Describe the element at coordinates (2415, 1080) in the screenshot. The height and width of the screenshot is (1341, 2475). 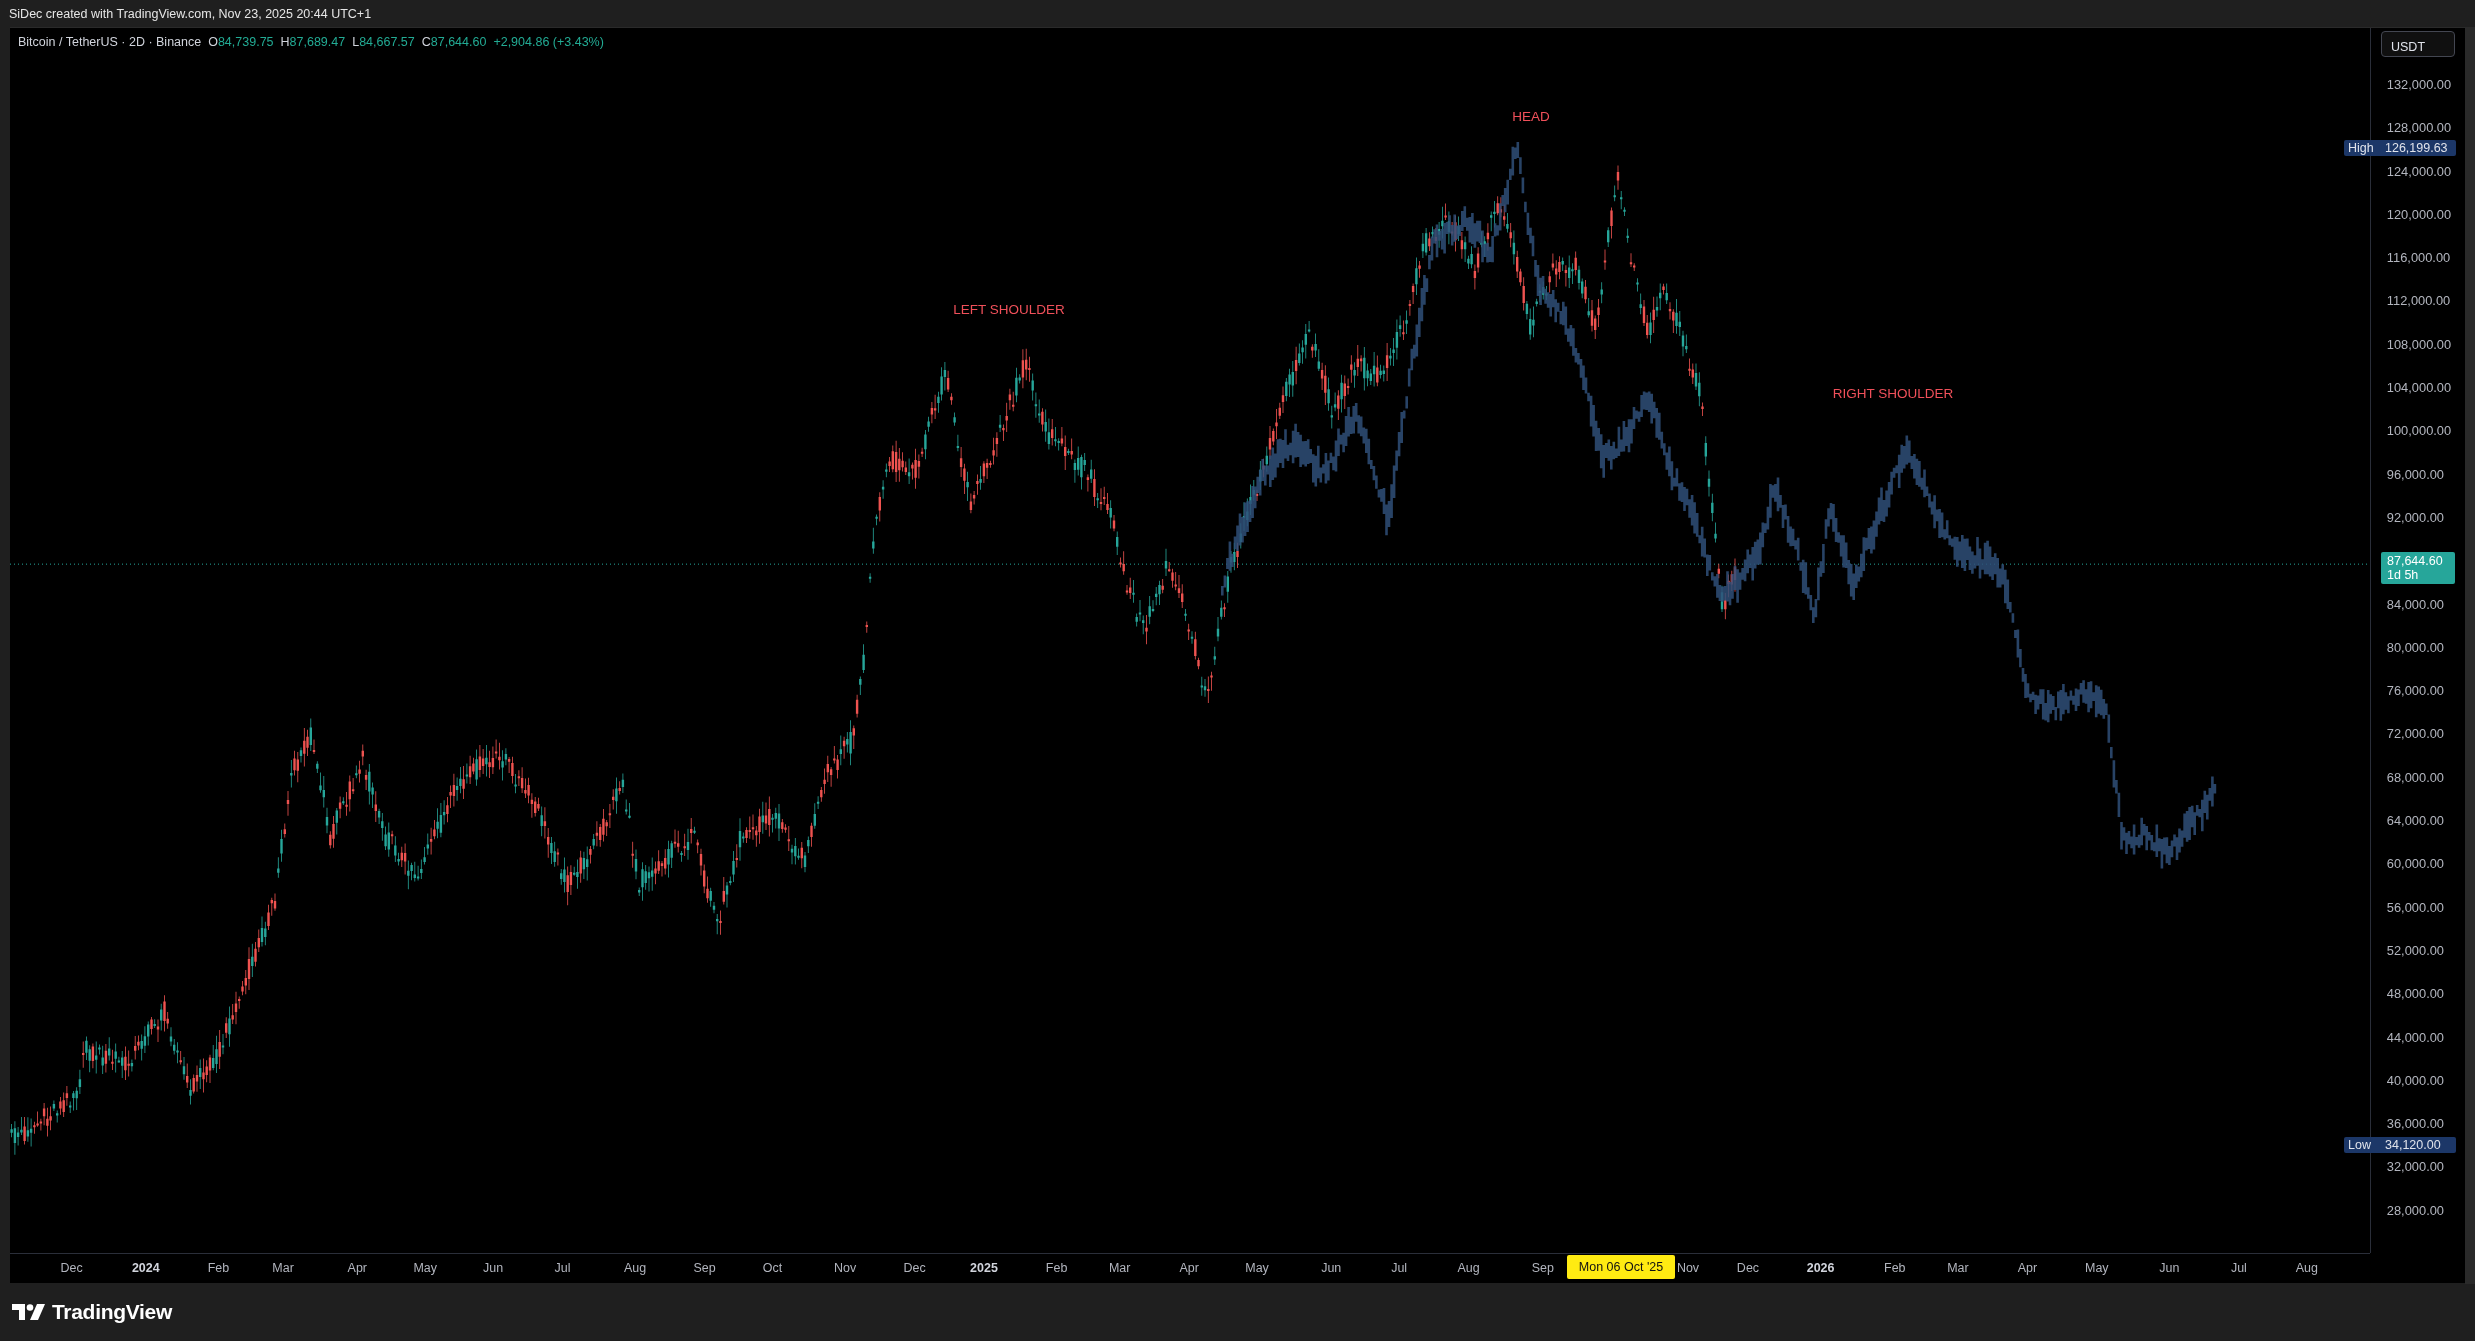
I see `price-label: 40,000.00` at that location.